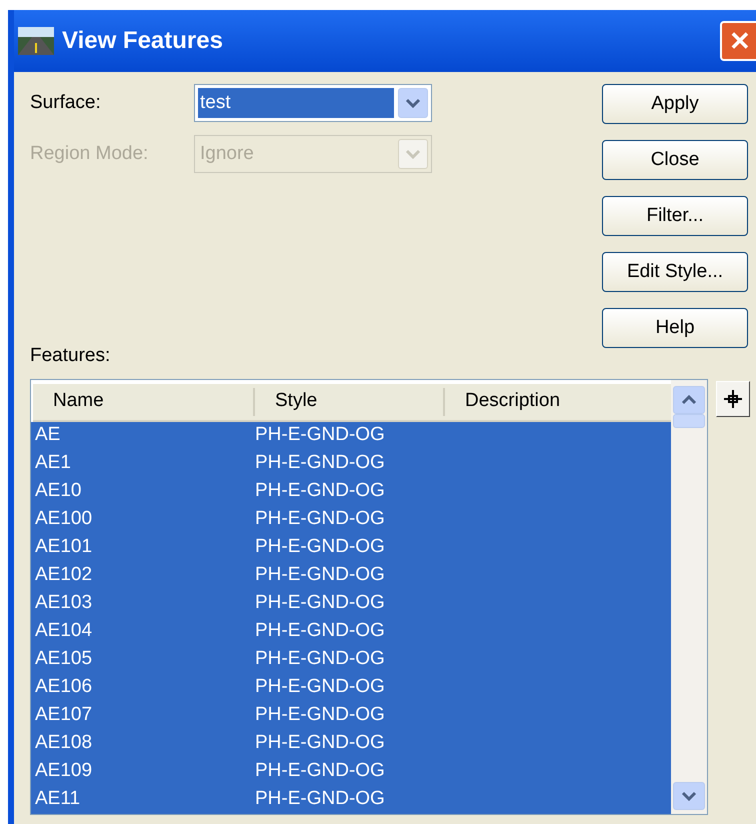 Image resolution: width=756 pixels, height=824 pixels. Describe the element at coordinates (689, 421) in the screenshot. I see `scroll-thumb` at that location.